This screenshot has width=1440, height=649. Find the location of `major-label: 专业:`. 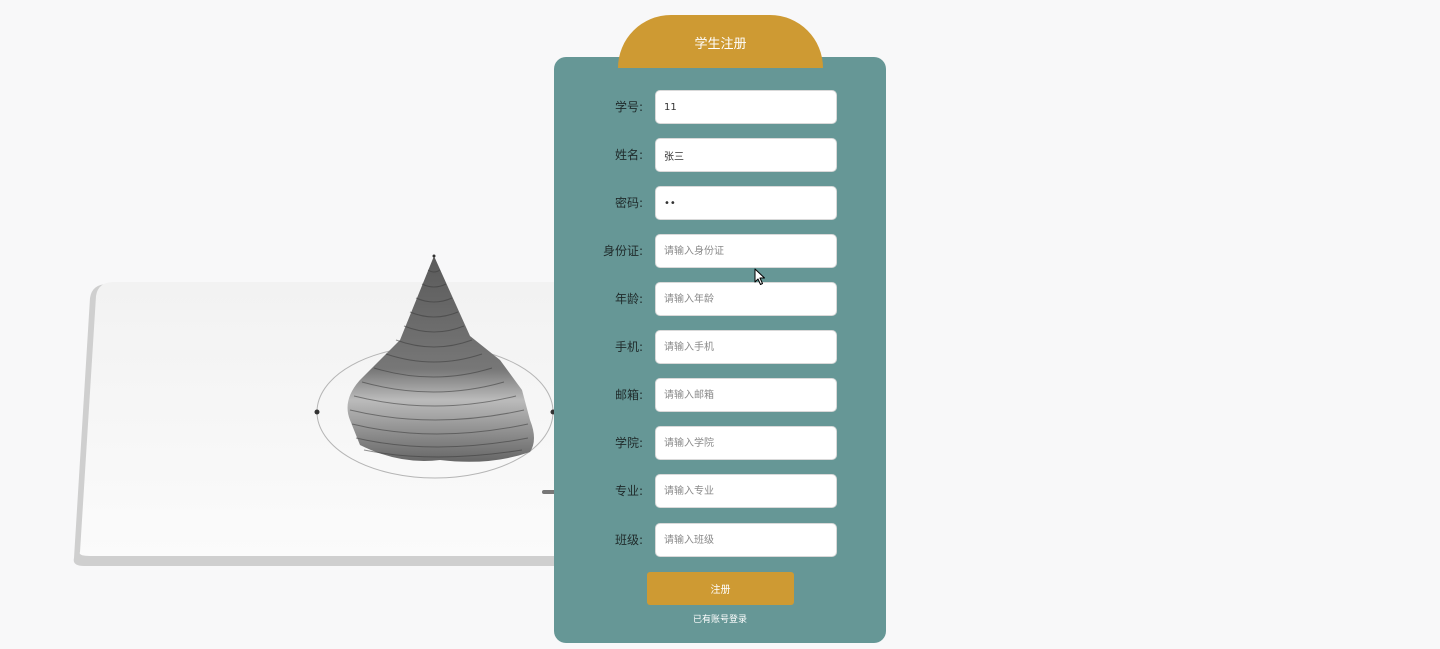

major-label: 专业: is located at coordinates (628, 491).